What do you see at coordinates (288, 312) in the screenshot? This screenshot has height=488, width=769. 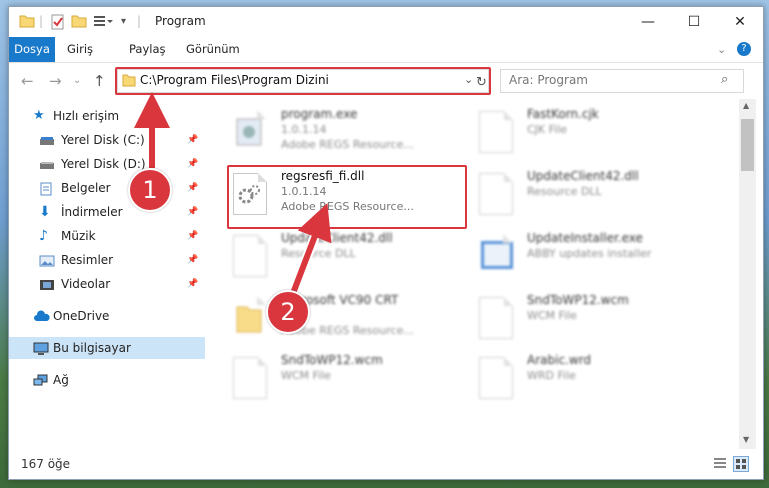 I see `step-2-badge: 2` at bounding box center [288, 312].